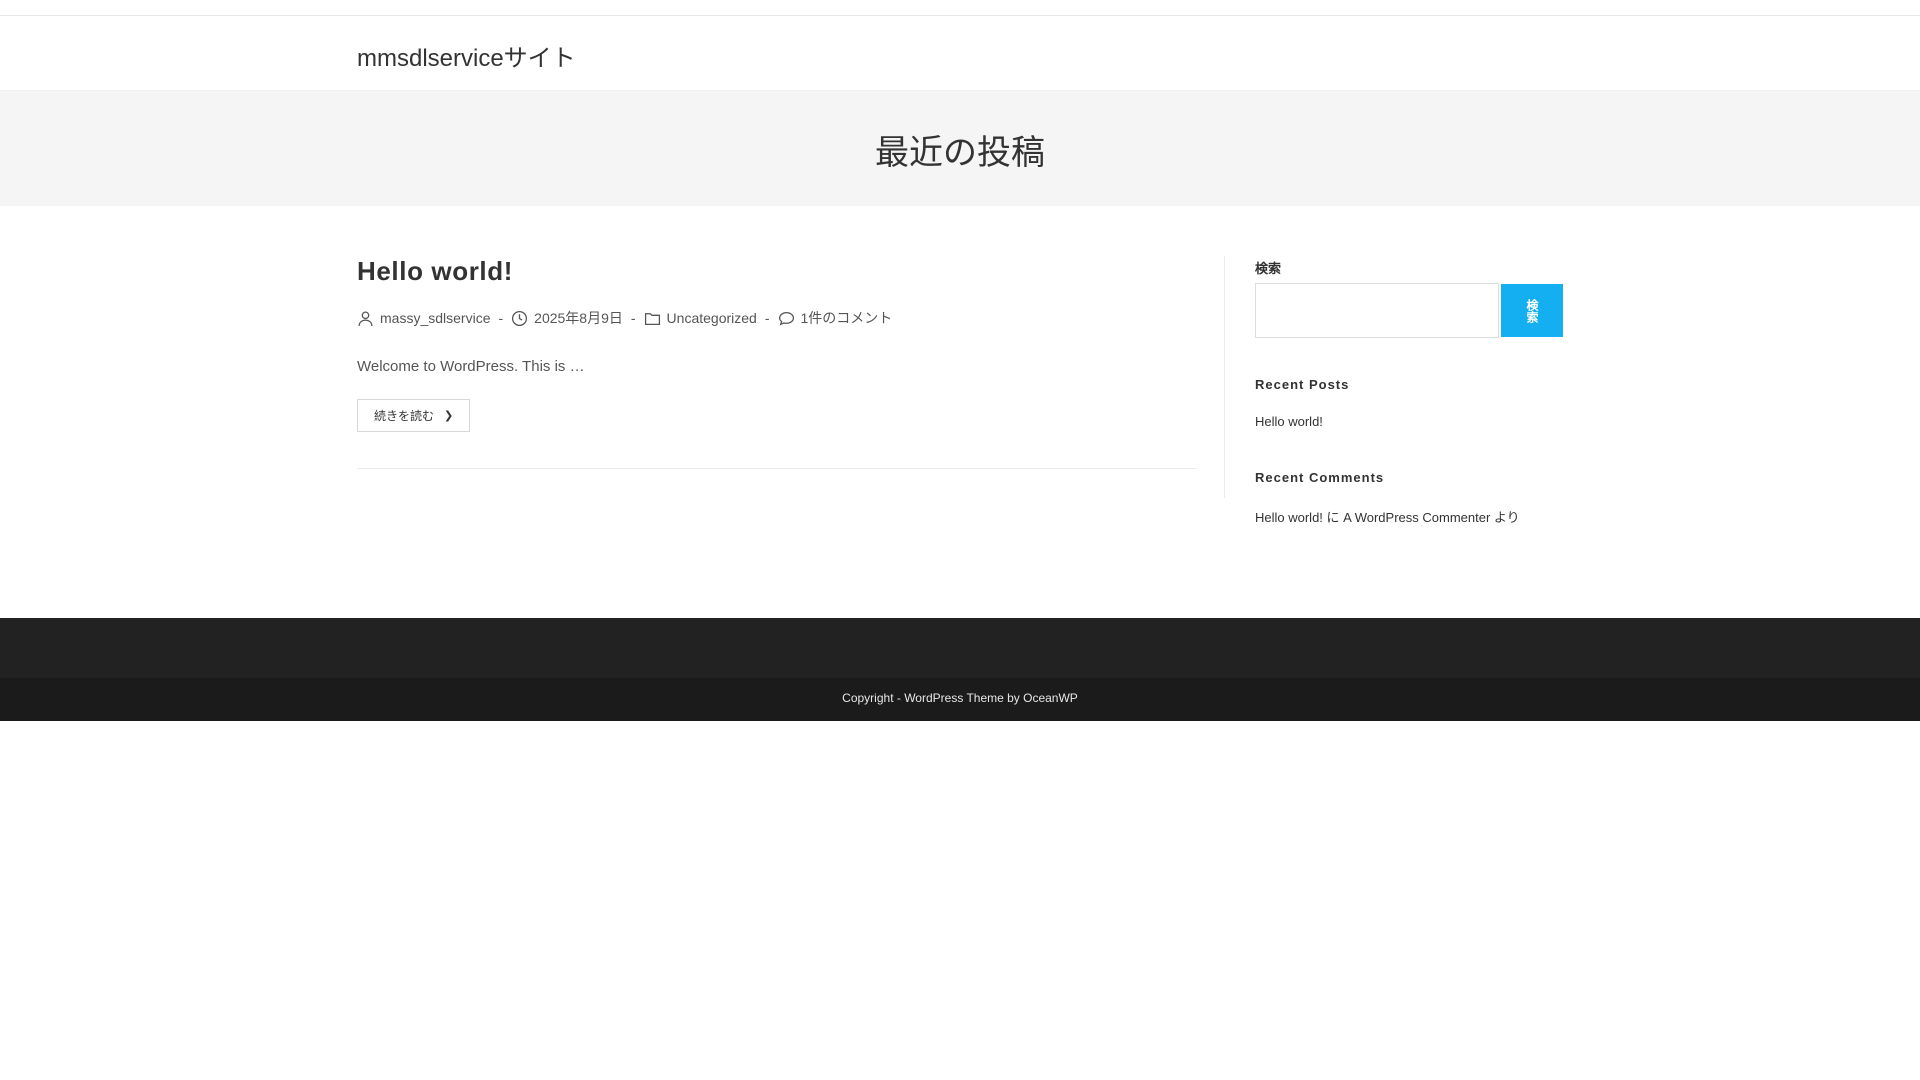 The height and width of the screenshot is (1080, 1920). I want to click on sidebar-divider, so click(1224, 377).